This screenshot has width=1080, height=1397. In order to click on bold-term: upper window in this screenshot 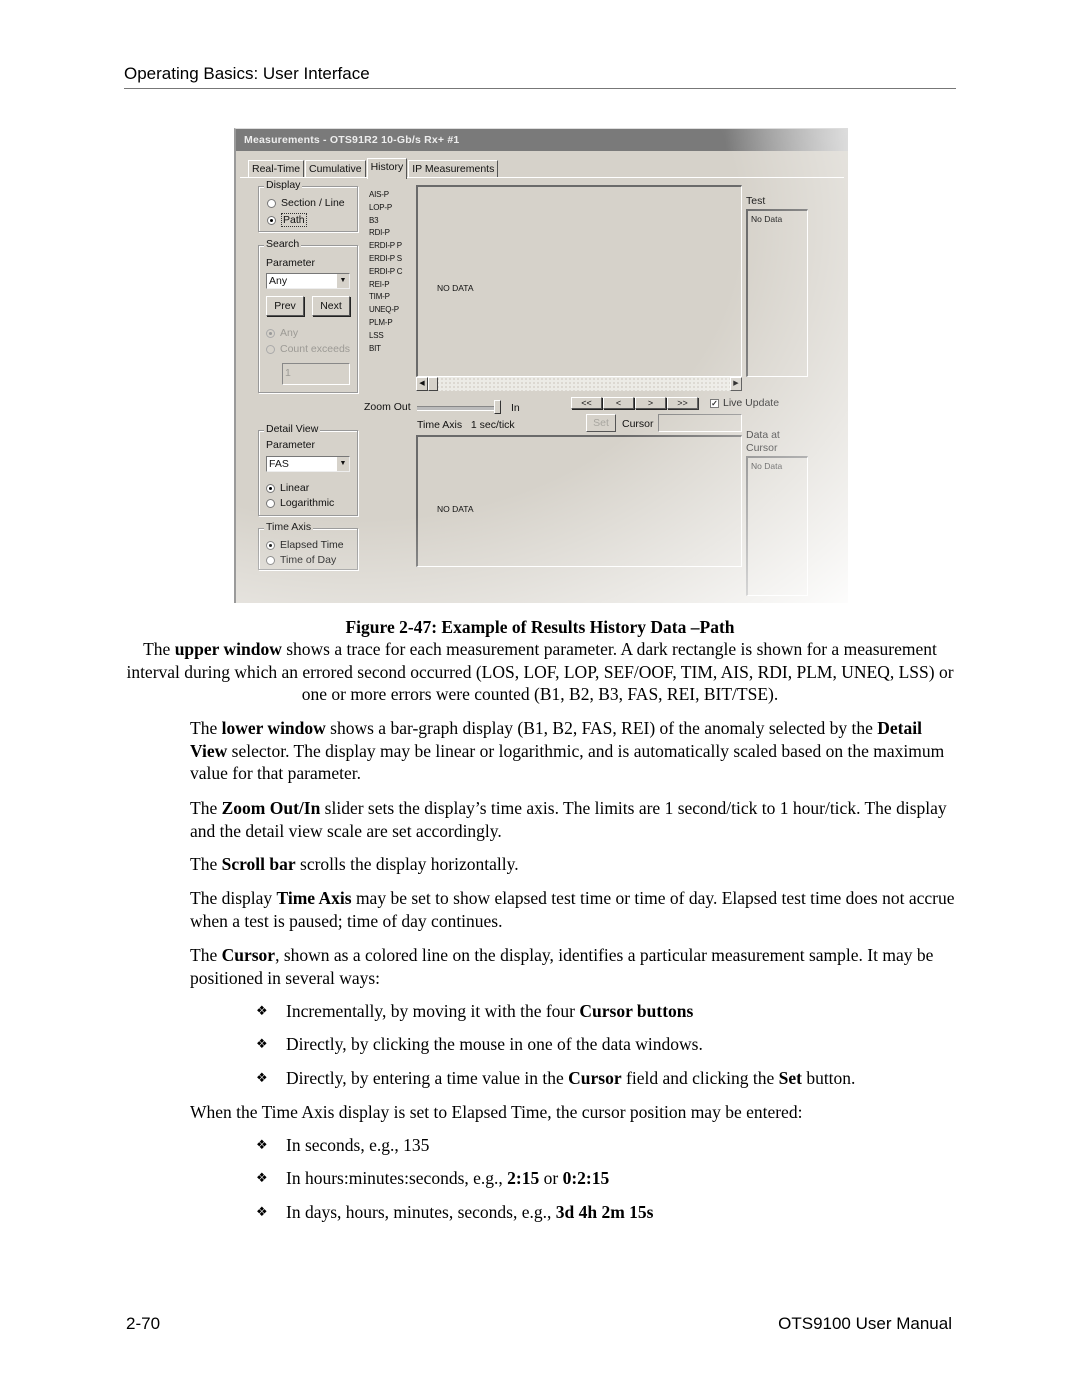, I will do `click(228, 649)`.